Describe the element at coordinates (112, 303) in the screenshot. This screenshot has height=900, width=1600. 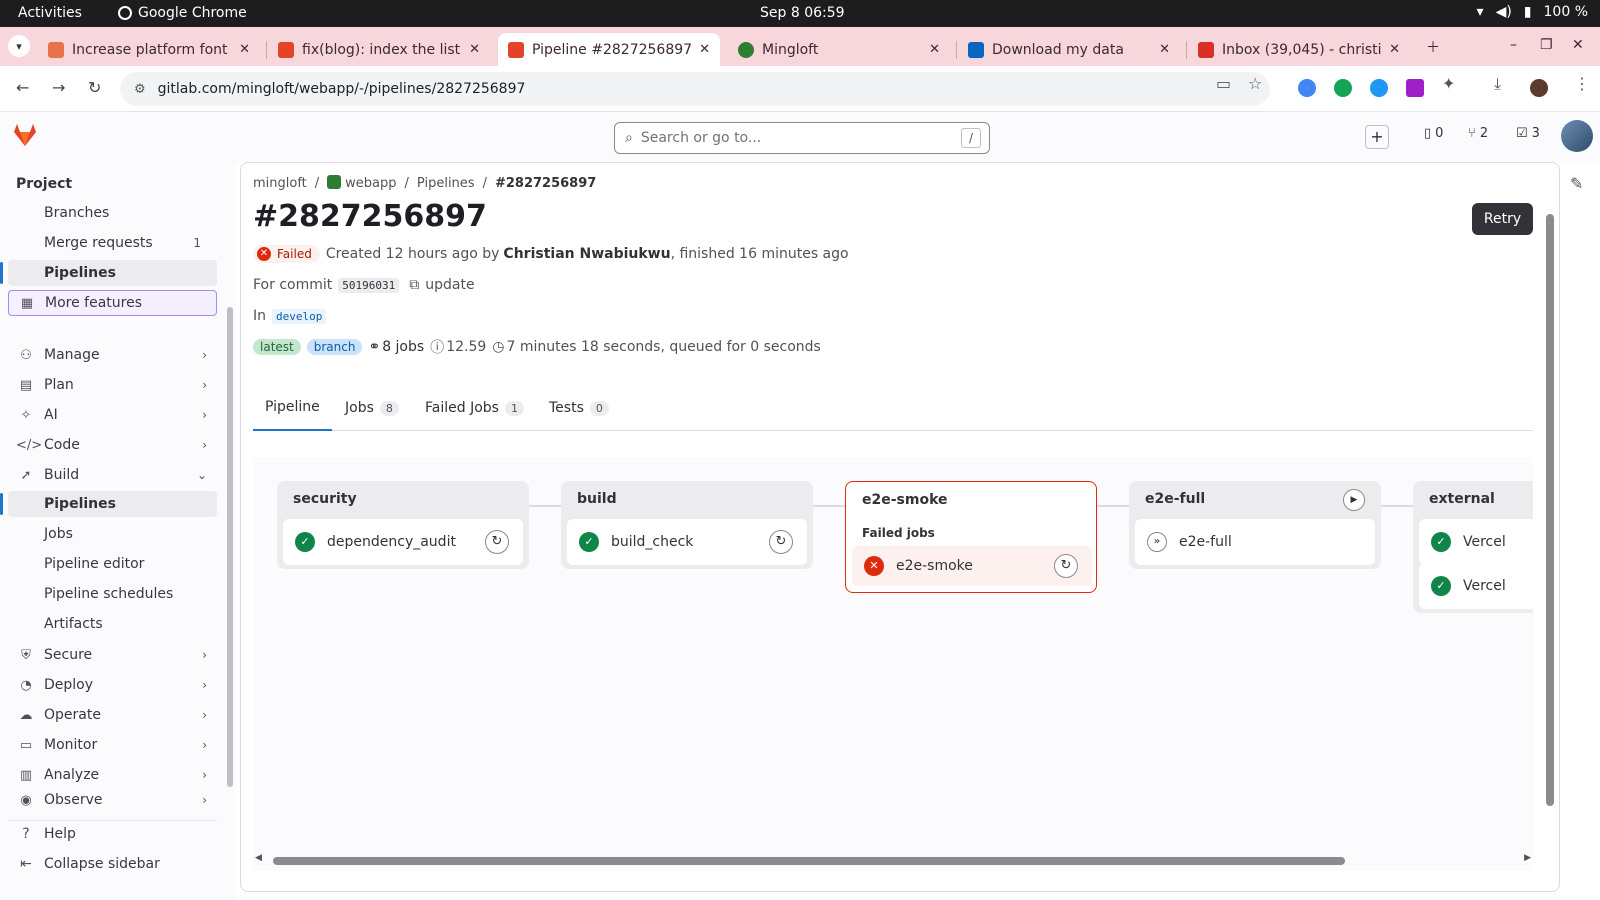
I see `sidebar-item-more-features: ▦ More features` at that location.